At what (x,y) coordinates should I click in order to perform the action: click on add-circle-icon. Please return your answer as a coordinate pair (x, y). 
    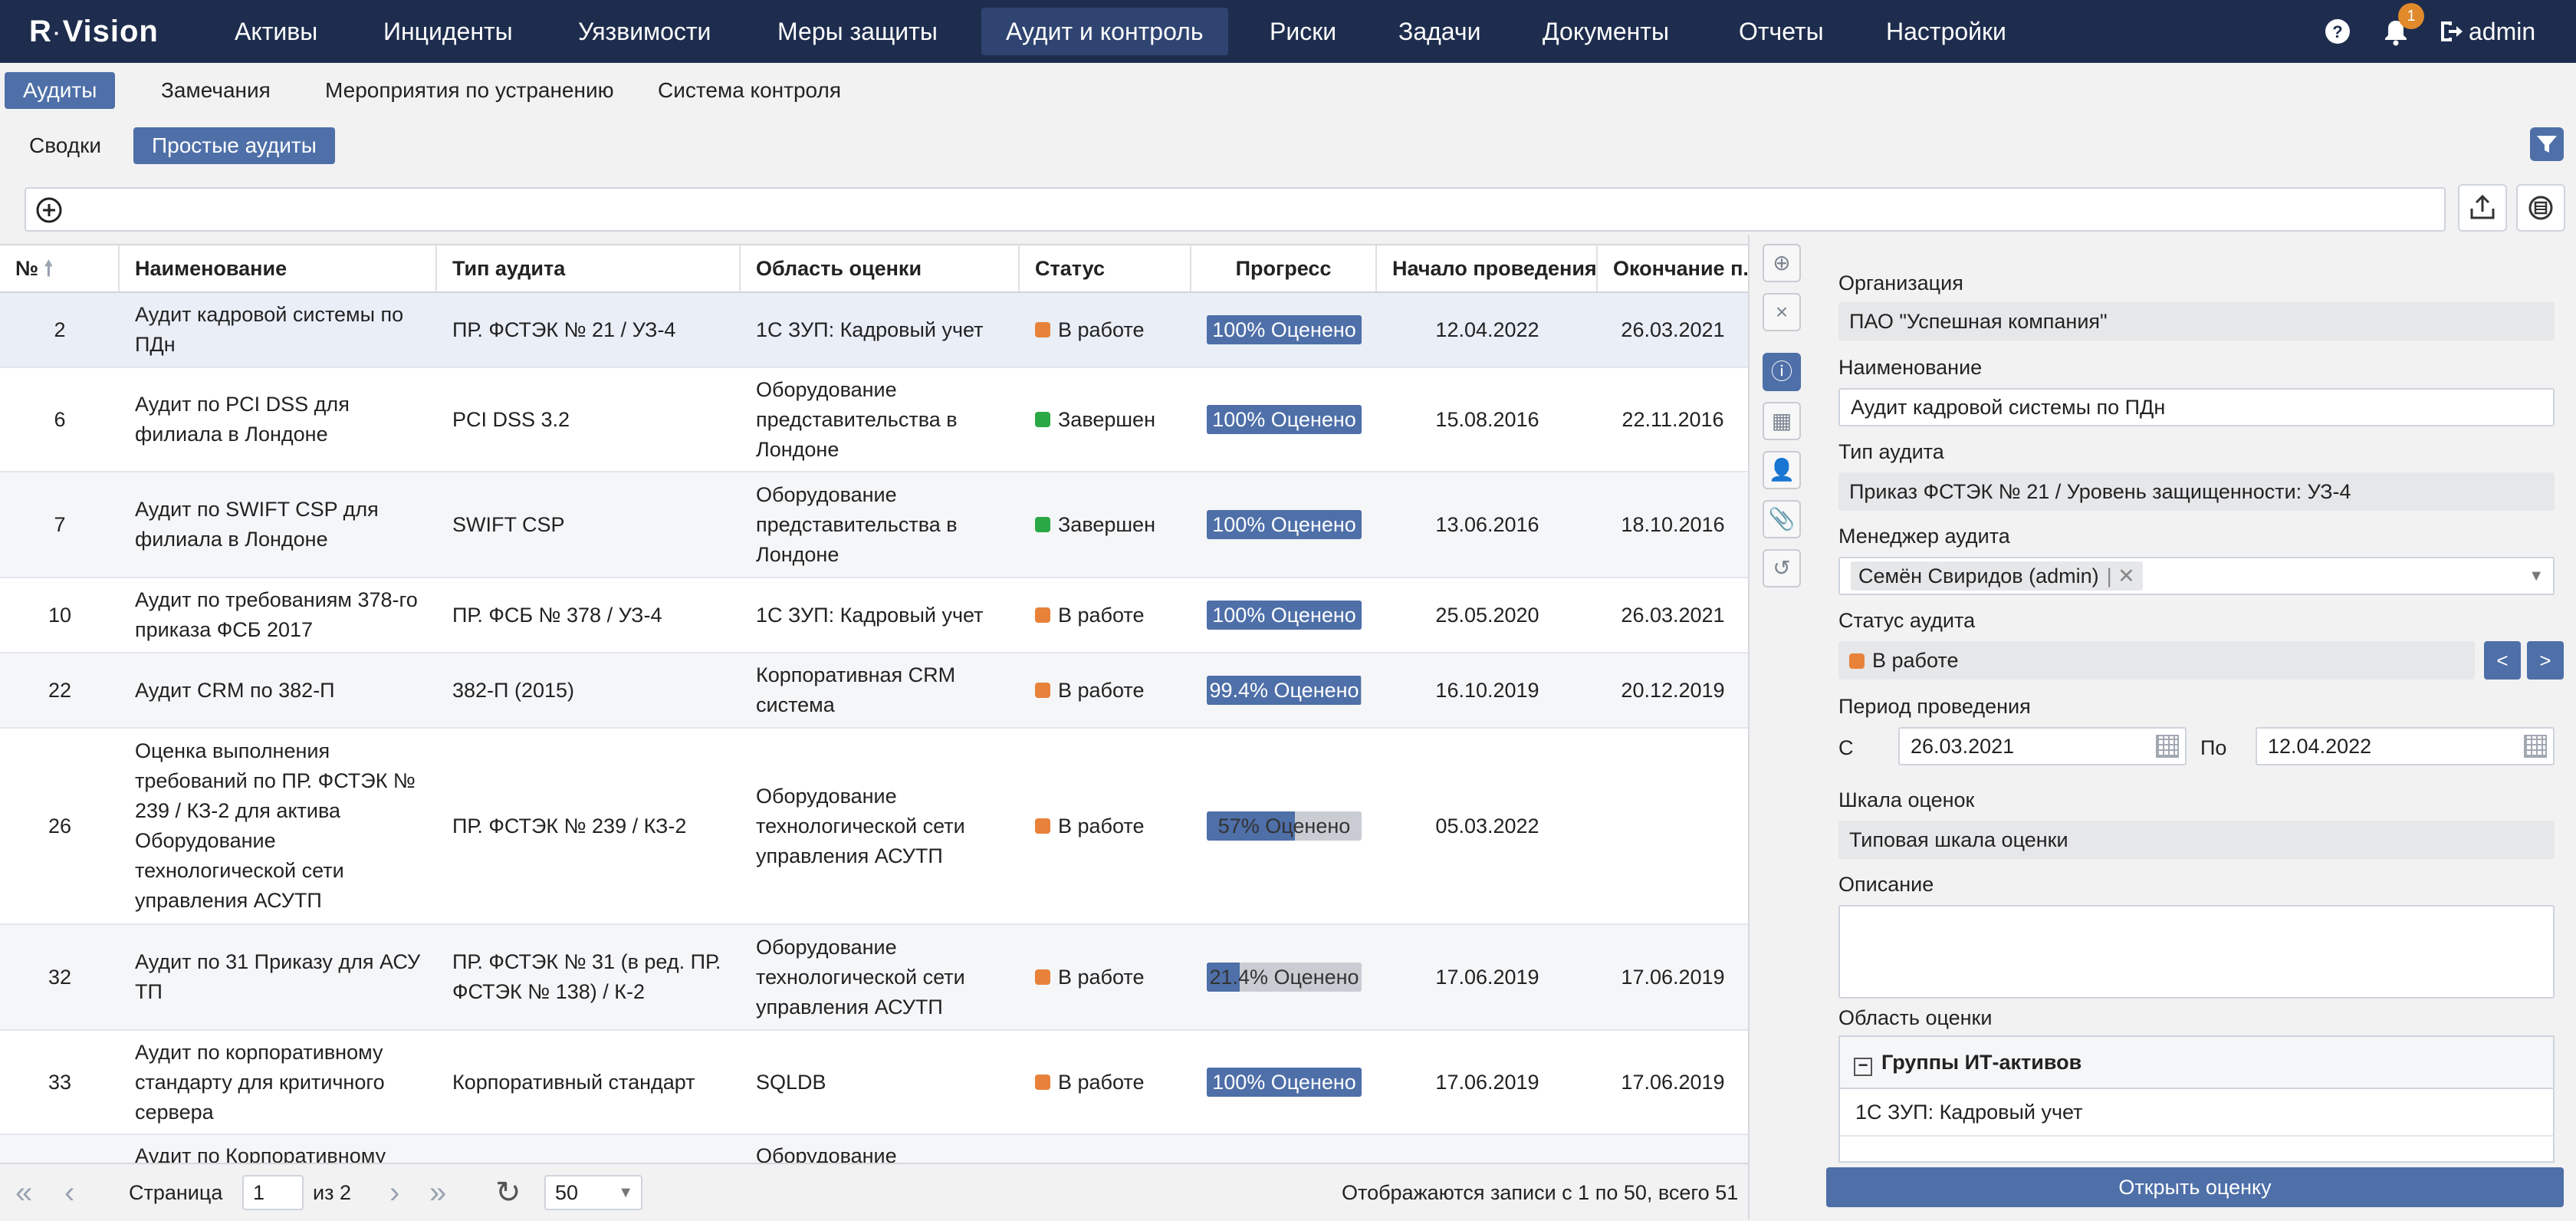
    Looking at the image, I should click on (49, 210).